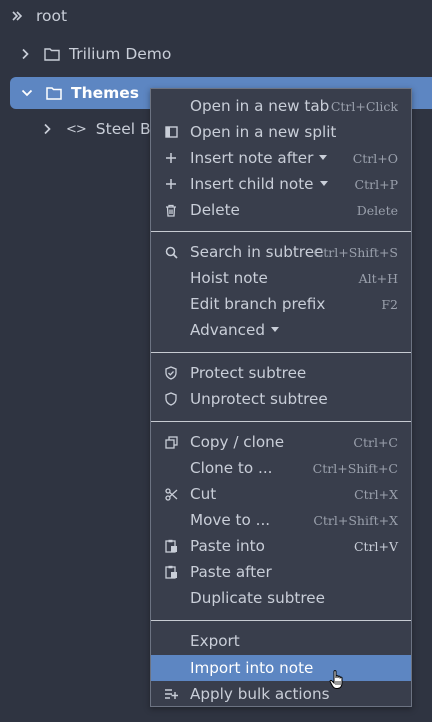  What do you see at coordinates (171, 494) in the screenshot?
I see `scissors-icon` at bounding box center [171, 494].